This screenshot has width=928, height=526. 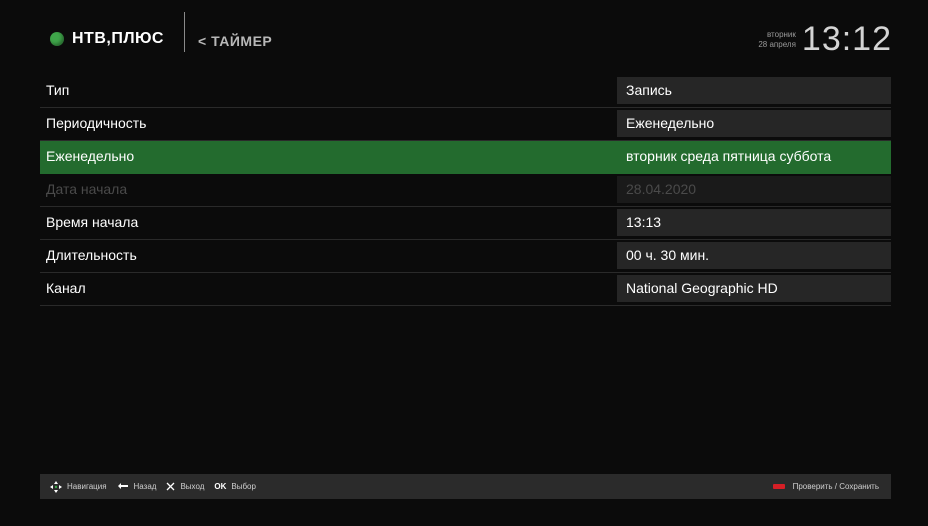 What do you see at coordinates (465, 124) in the screenshot?
I see `row-periodicity: Периодичность Еженедельно` at bounding box center [465, 124].